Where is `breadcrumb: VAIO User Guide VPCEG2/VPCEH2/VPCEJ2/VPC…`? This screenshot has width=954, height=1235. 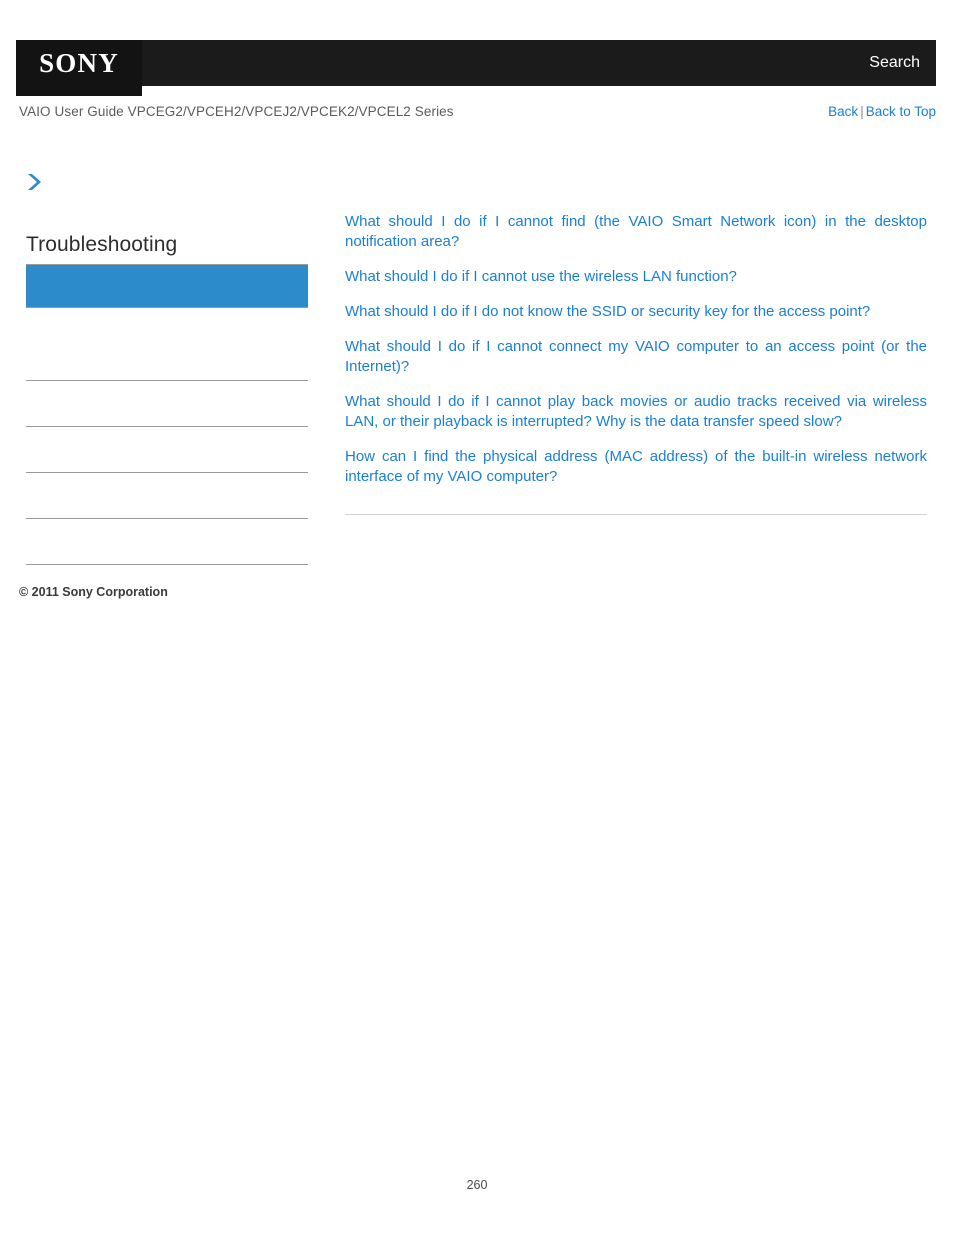
breadcrumb: VAIO User Guide VPCEG2/VPCEH2/VPCEJ2/VPC… is located at coordinates (477, 114).